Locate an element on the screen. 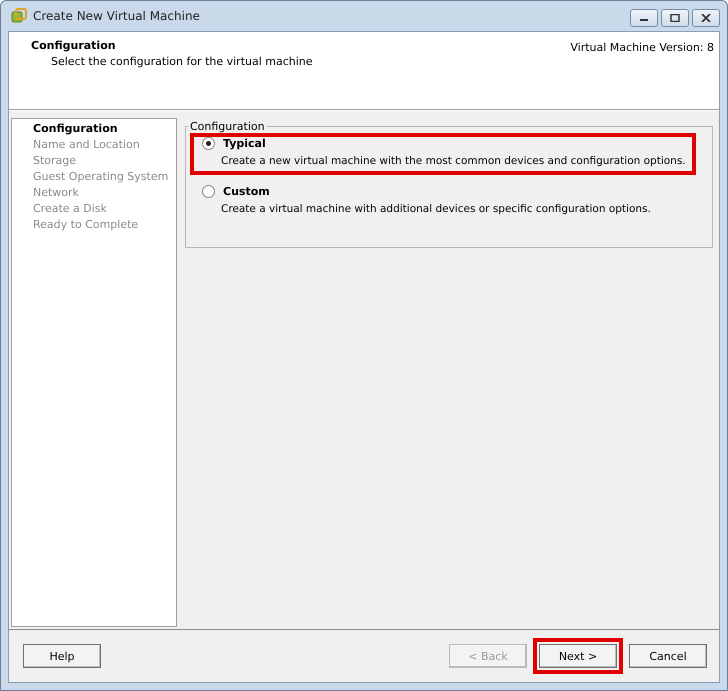  help-button: Help is located at coordinates (62, 656).